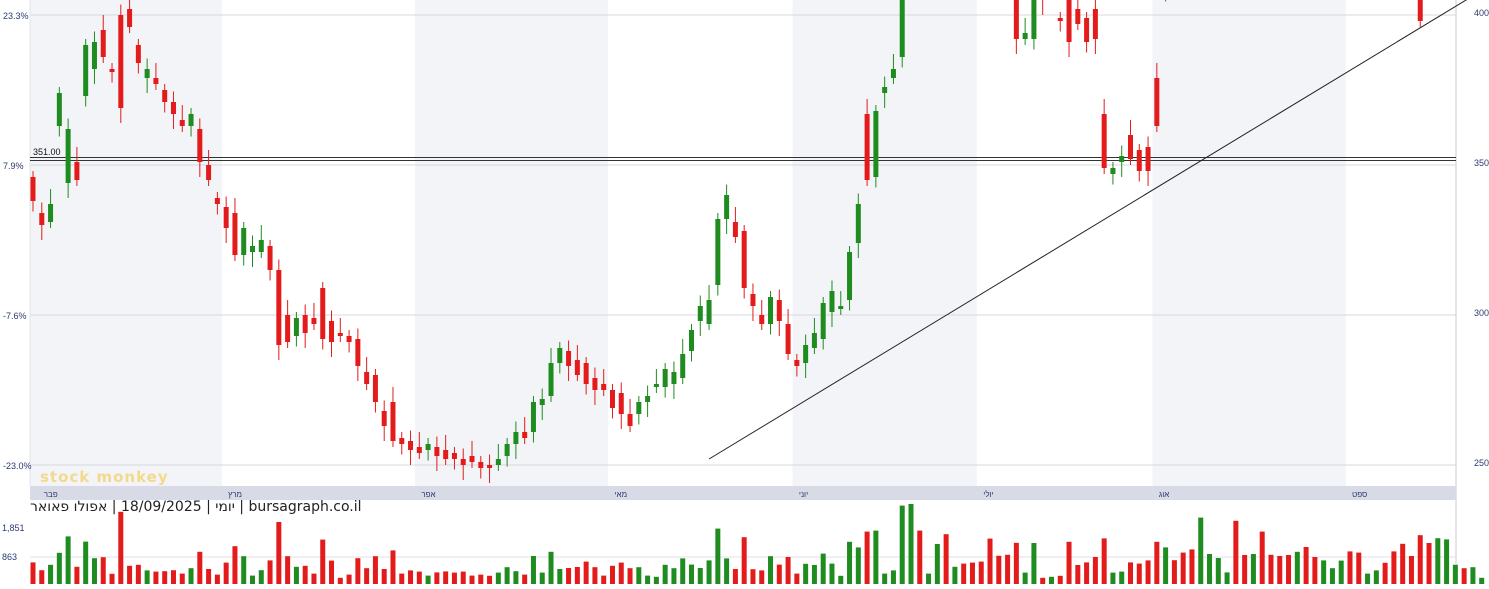 This screenshot has height=589, width=1489. What do you see at coordinates (16, 16) in the screenshot?
I see `left-axis-label: 23.3%` at bounding box center [16, 16].